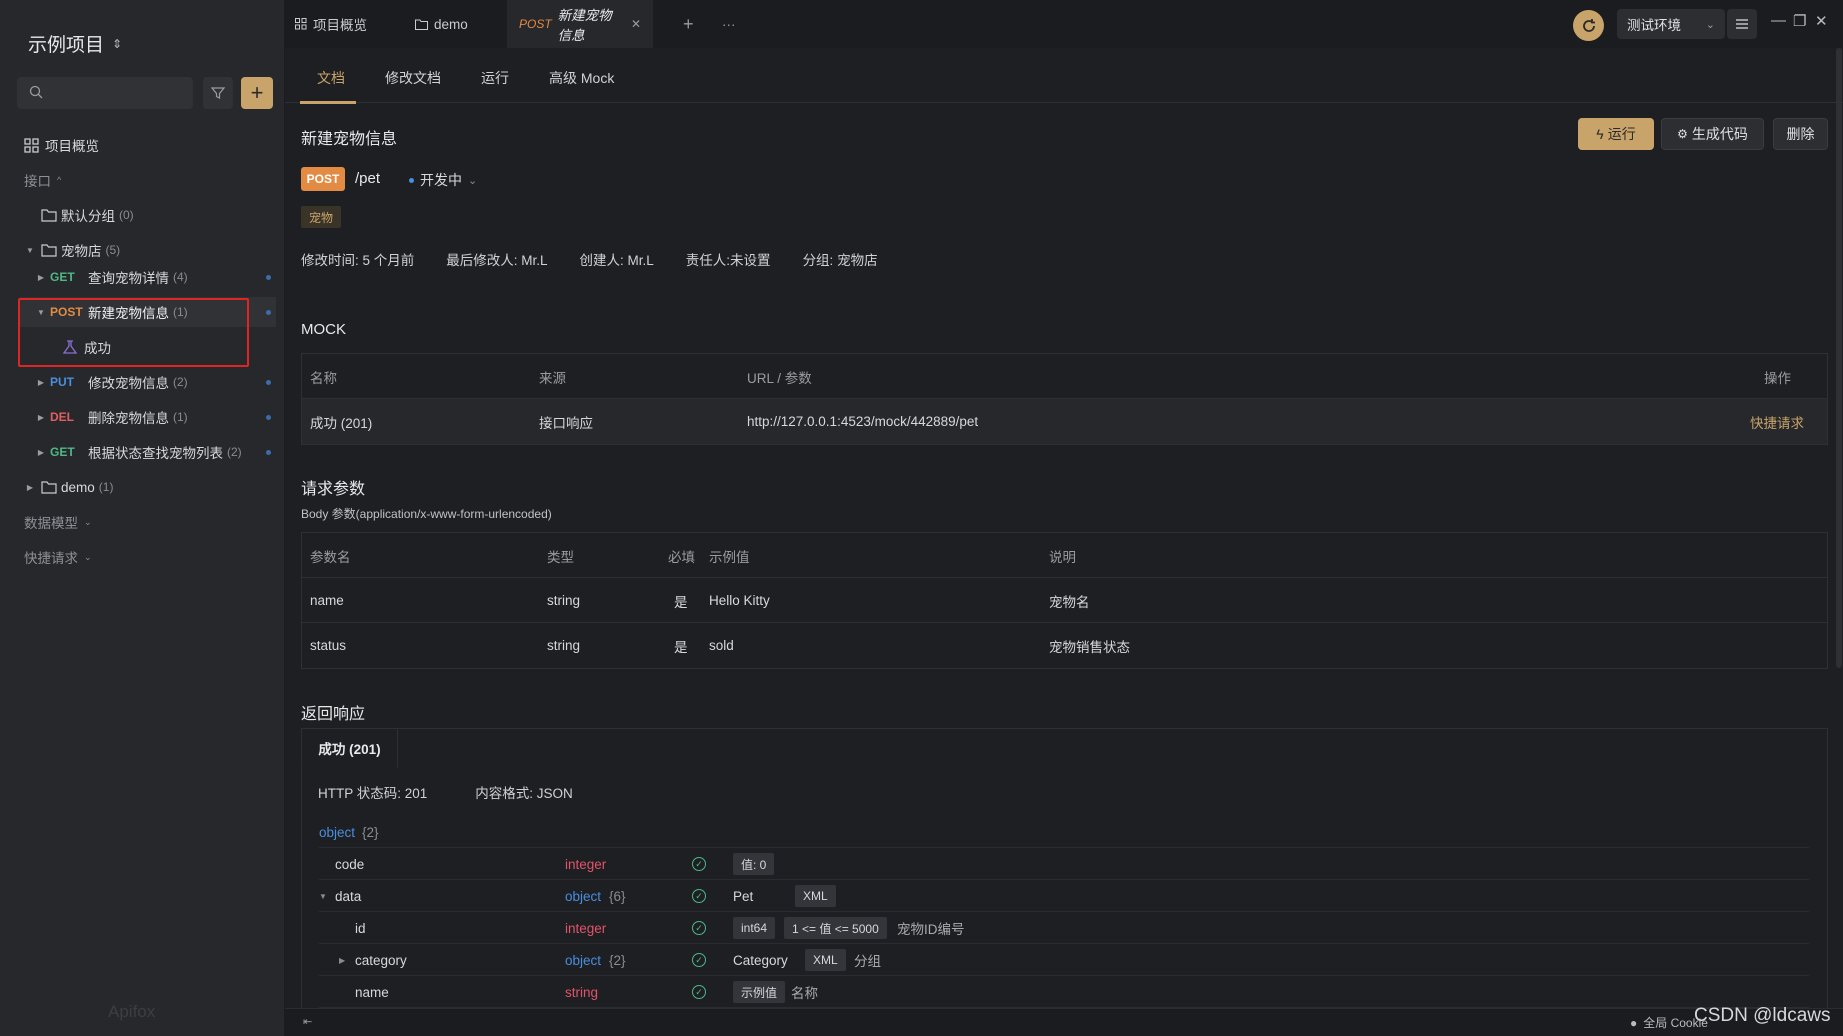 Image resolution: width=1843 pixels, height=1036 pixels. Describe the element at coordinates (566, 423) in the screenshot. I see `mock-source: 接口响应` at that location.